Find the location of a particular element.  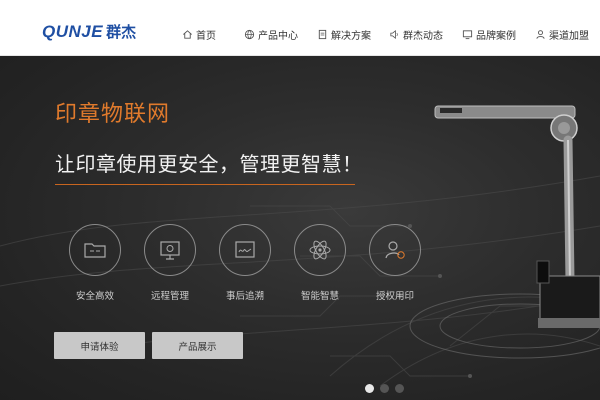

nav-label: 首页 is located at coordinates (206, 36).